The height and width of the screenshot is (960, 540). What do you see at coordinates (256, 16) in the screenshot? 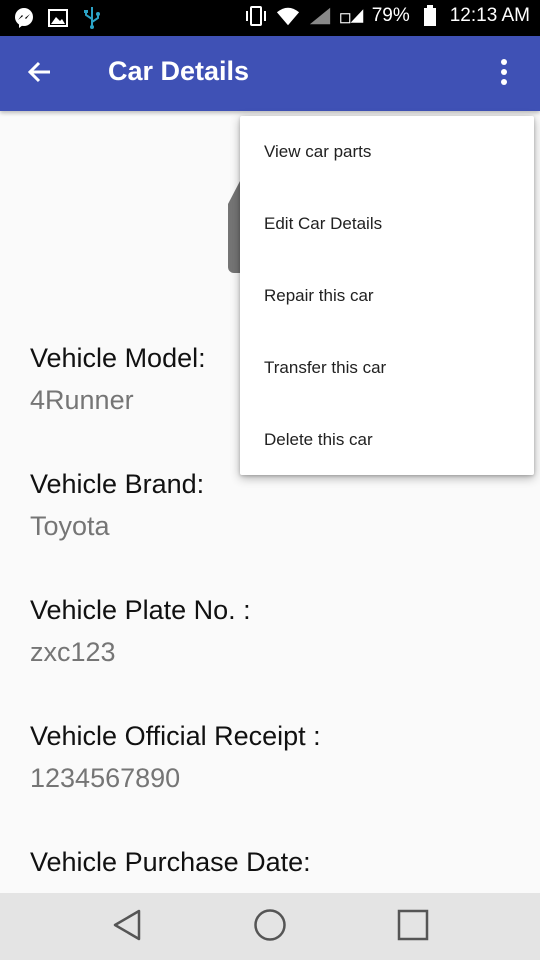
I see `vibrate-icon` at bounding box center [256, 16].